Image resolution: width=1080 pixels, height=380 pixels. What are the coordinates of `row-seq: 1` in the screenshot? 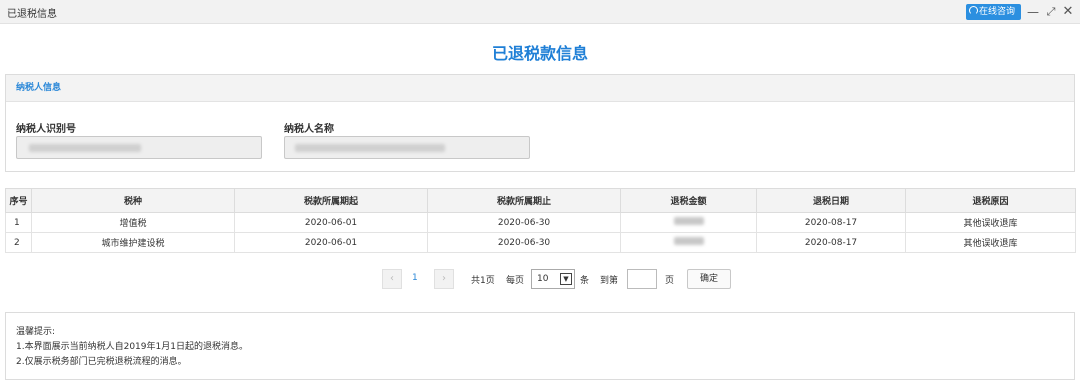 It's located at (18, 222).